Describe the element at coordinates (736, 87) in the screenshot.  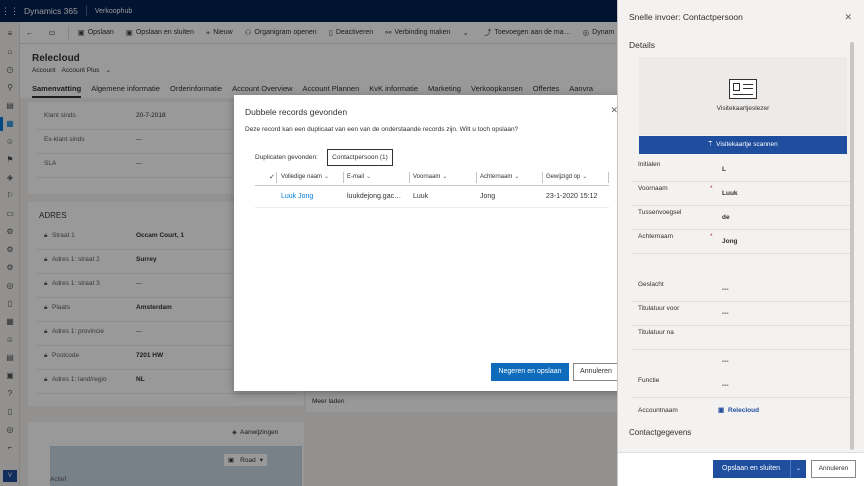
I see `card-photo-shape` at that location.